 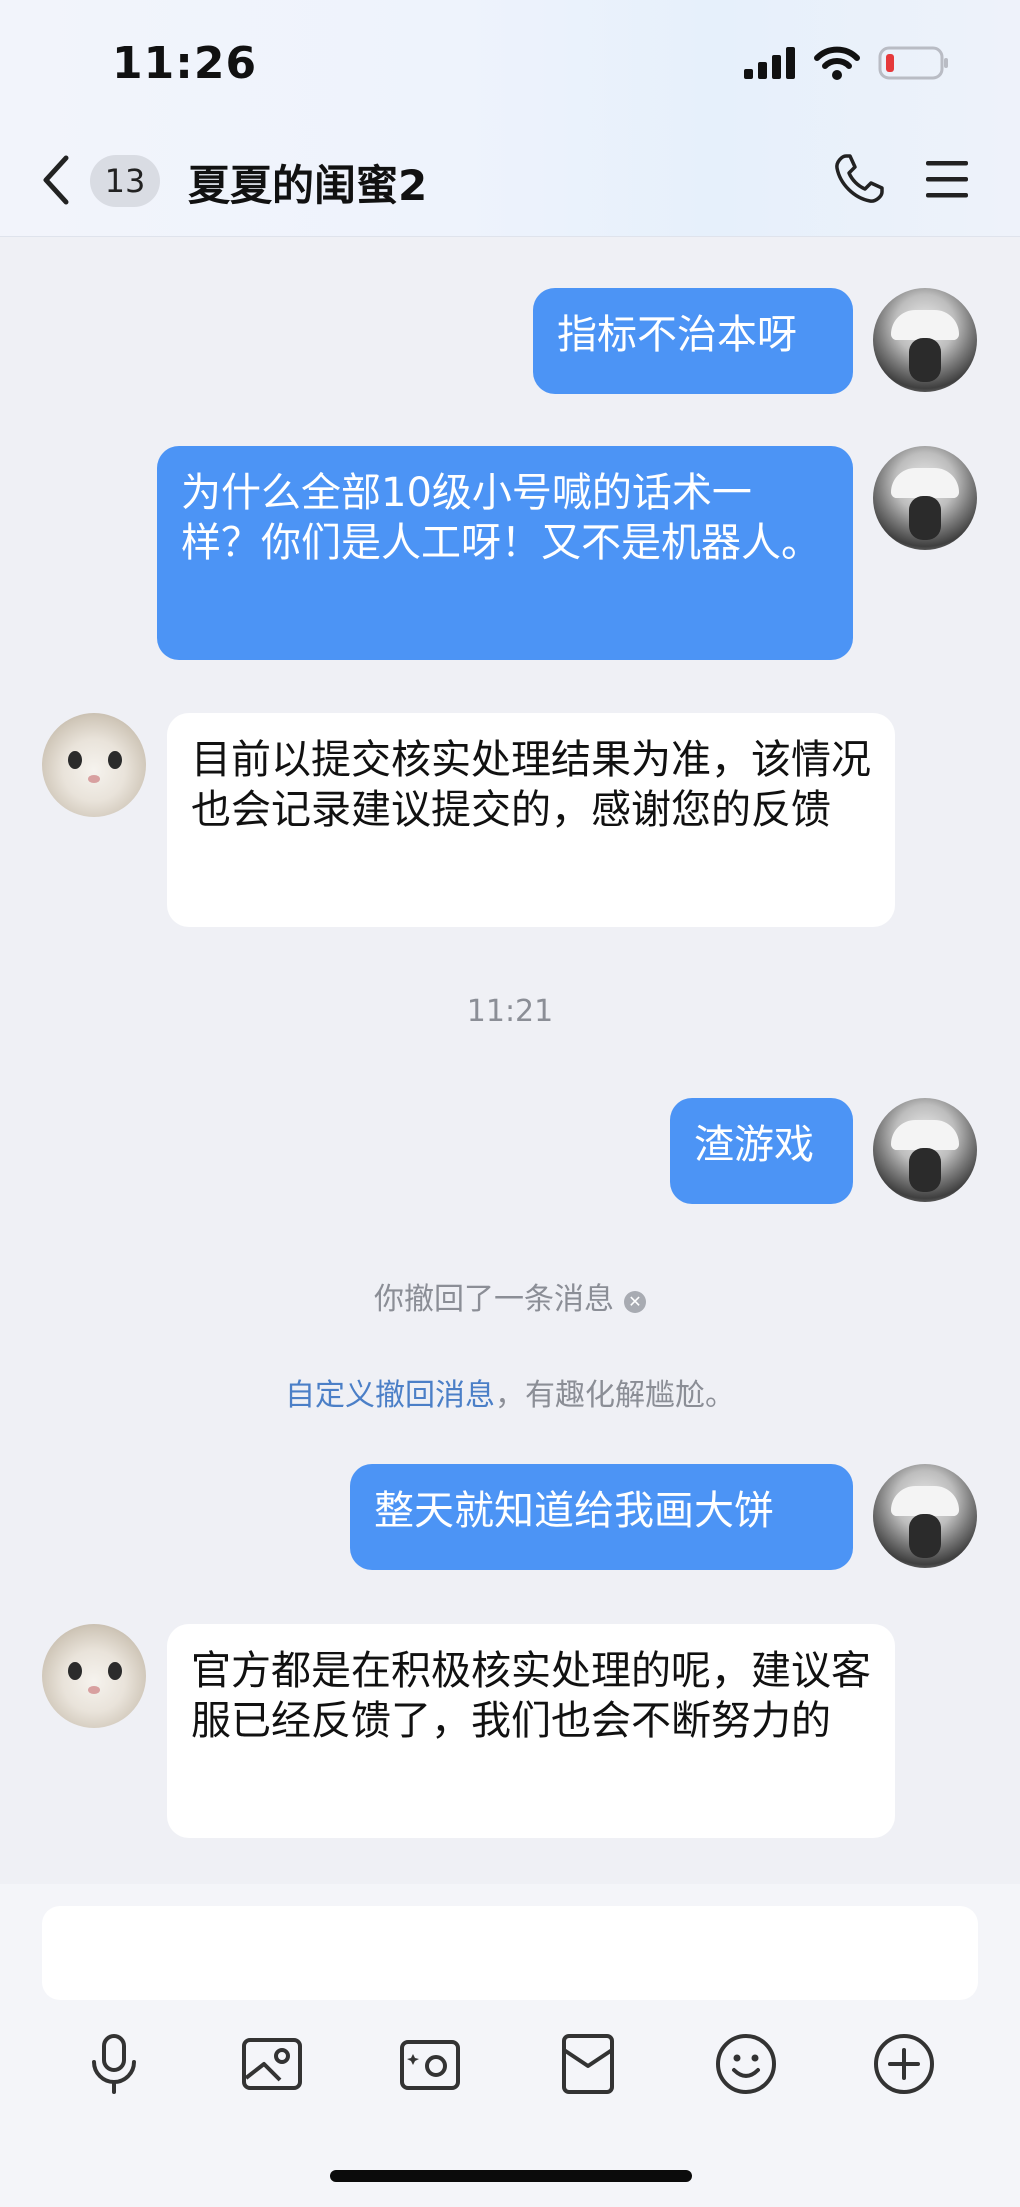 What do you see at coordinates (505, 553) in the screenshot?
I see `message-bubble-outgoing: 为什么全部10级小号喊的话术一样？你们是人工呀！又不是机器人。` at bounding box center [505, 553].